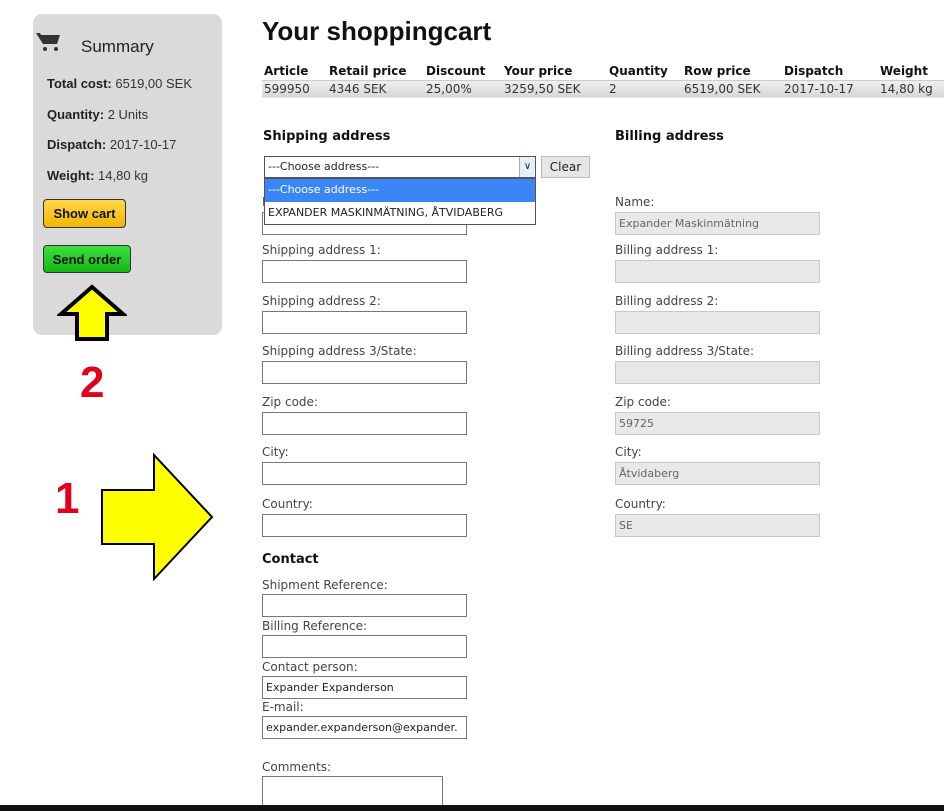  I want to click on col-your-price: Your price, so click(538, 71).